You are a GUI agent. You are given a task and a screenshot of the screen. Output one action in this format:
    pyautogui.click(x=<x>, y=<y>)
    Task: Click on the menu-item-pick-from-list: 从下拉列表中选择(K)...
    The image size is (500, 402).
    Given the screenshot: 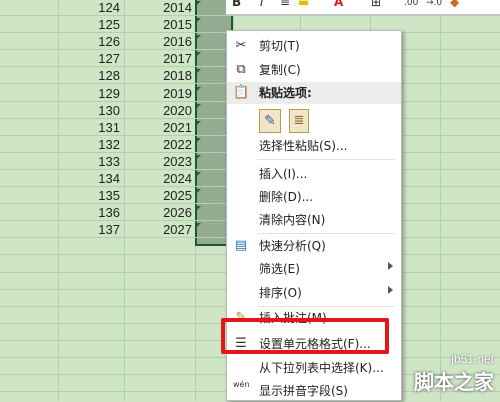 What is the action you would take?
    pyautogui.click(x=314, y=368)
    